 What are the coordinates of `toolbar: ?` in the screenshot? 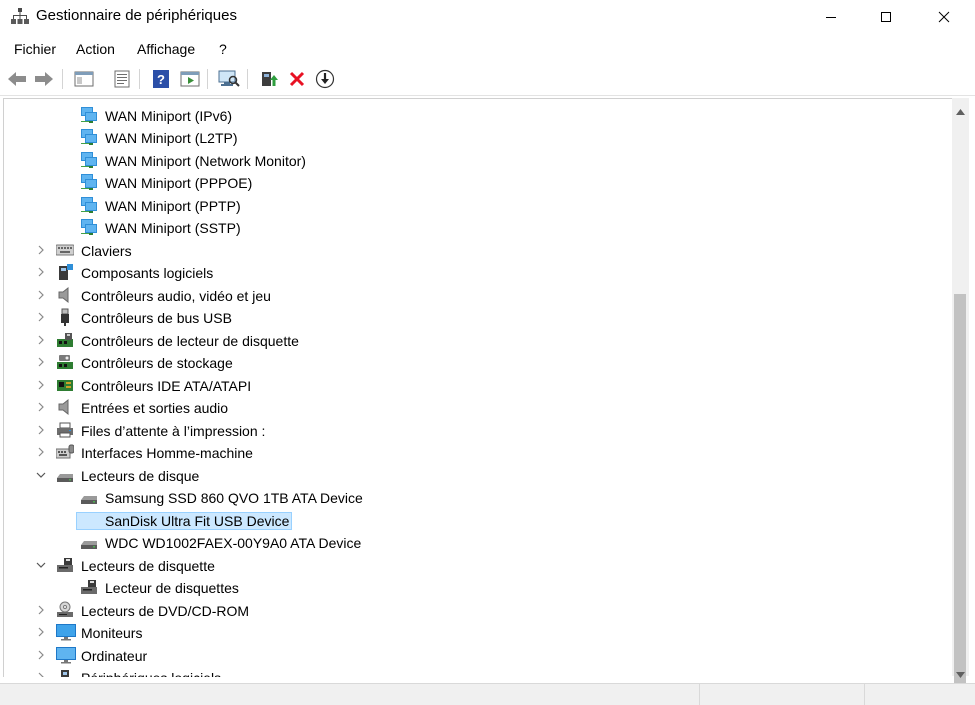 It's located at (487, 79).